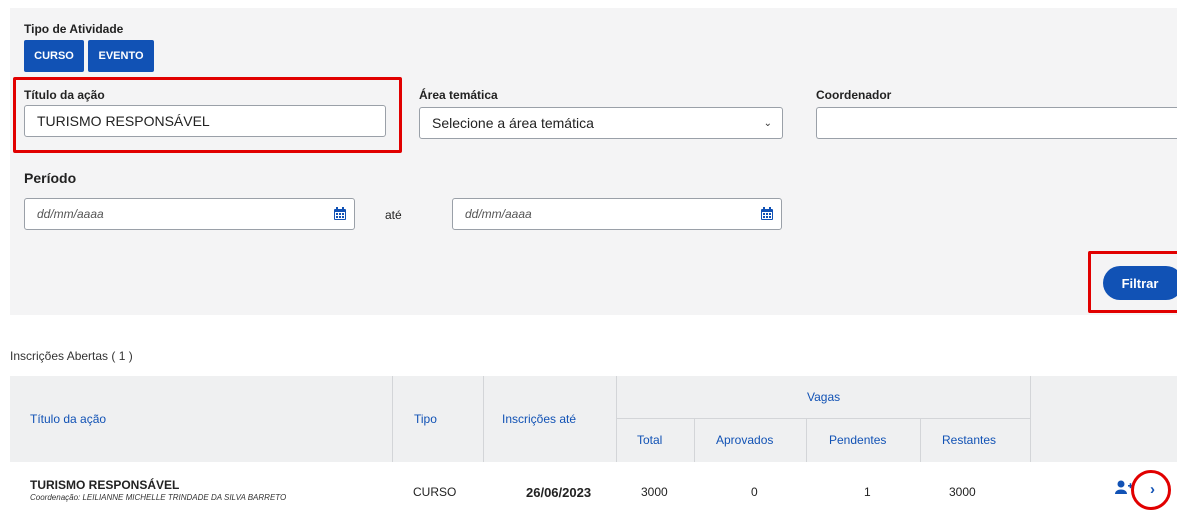 The width and height of the screenshot is (1177, 513). I want to click on periodo-label: Período, so click(50, 178).